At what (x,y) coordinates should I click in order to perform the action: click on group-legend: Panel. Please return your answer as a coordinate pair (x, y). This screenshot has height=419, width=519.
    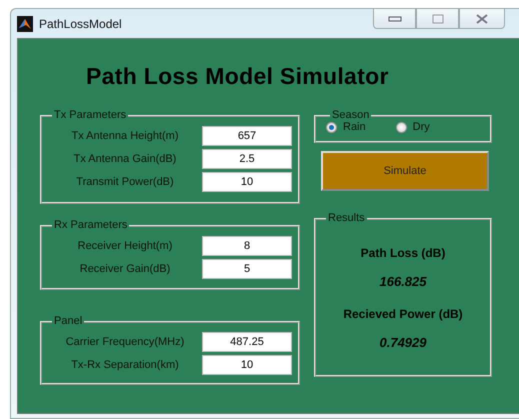
    Looking at the image, I should click on (68, 321).